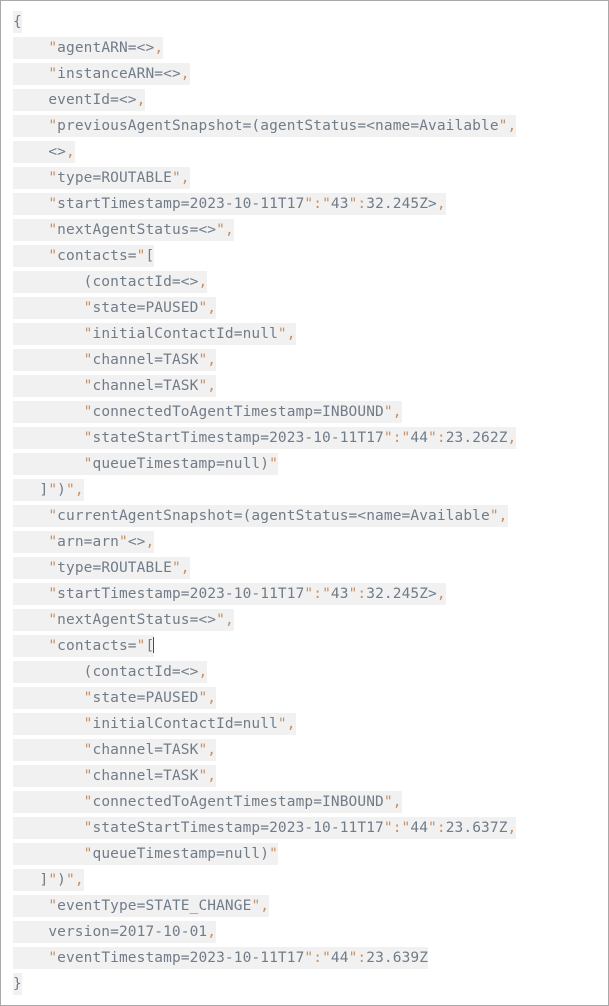  Describe the element at coordinates (304, 906) in the screenshot. I see `code-line: "eventType=STATE_CHANGE",` at that location.